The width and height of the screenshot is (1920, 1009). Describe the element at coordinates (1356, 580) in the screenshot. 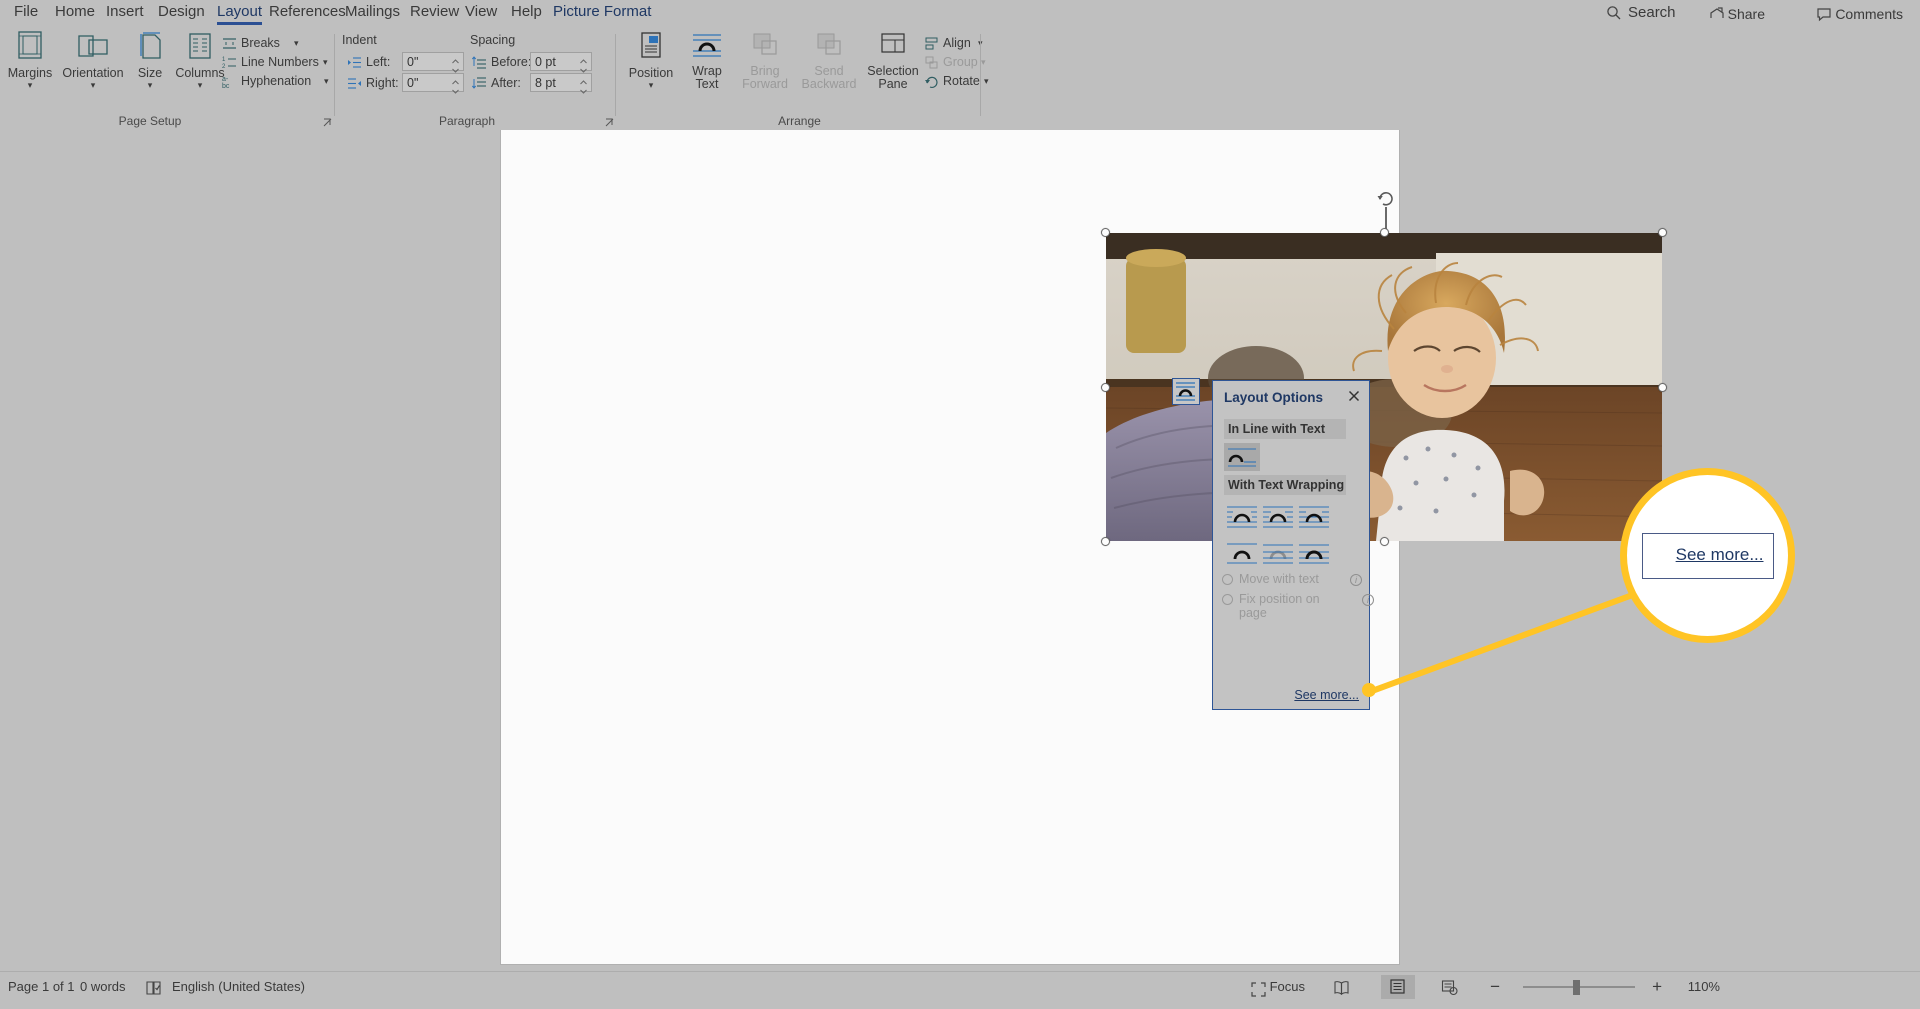

I see `info-icon: i` at that location.